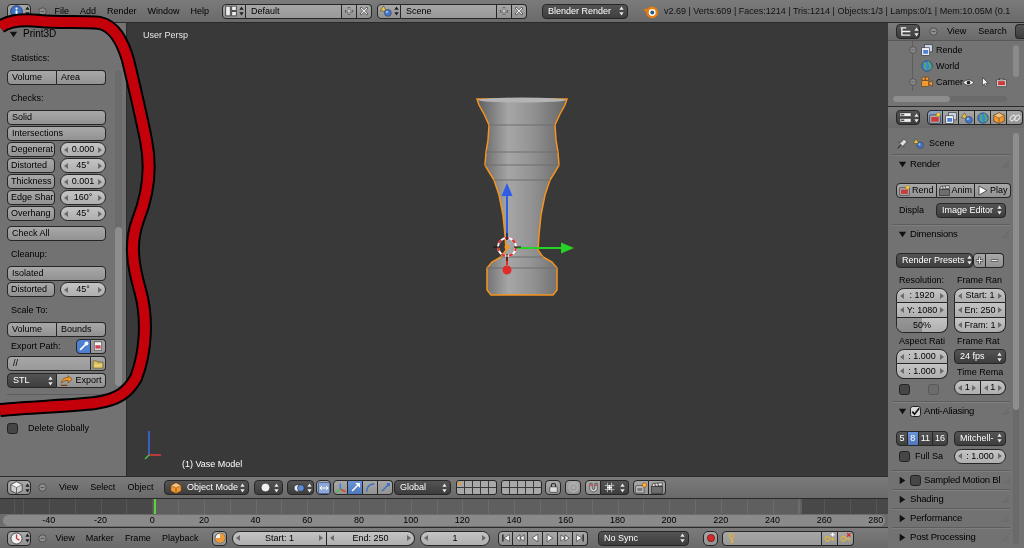 The height and width of the screenshot is (548, 1024). What do you see at coordinates (553, 487) in the screenshot?
I see `lock-layers-button` at bounding box center [553, 487].